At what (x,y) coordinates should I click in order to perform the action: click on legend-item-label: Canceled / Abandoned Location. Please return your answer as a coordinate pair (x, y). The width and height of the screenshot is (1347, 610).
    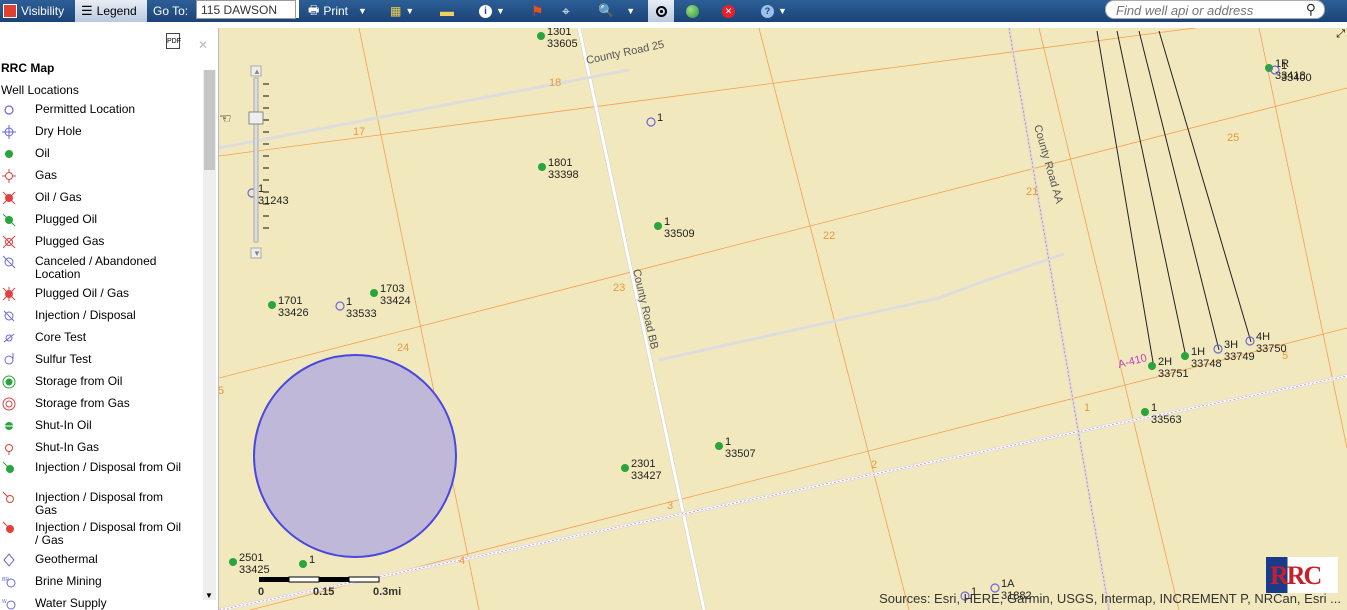
    Looking at the image, I should click on (96, 267).